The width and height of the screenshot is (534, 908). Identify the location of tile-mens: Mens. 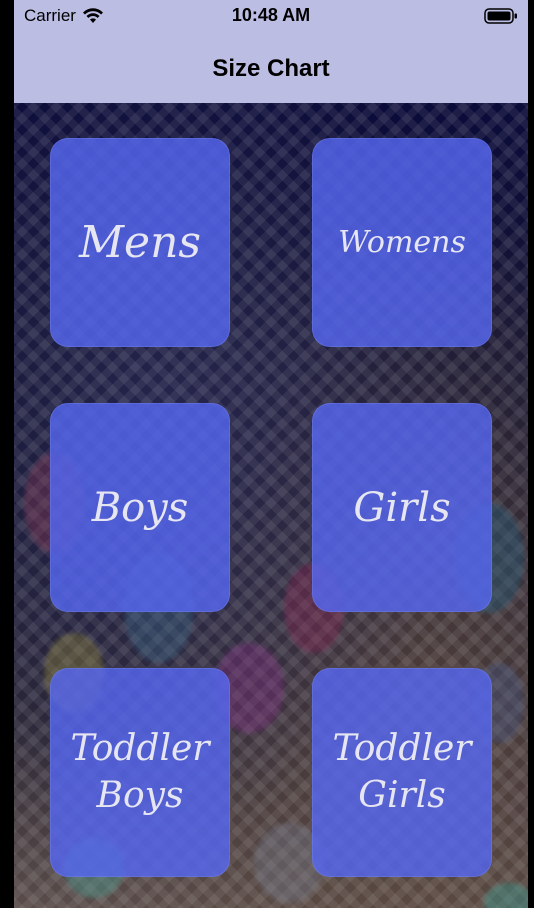
(140, 242).